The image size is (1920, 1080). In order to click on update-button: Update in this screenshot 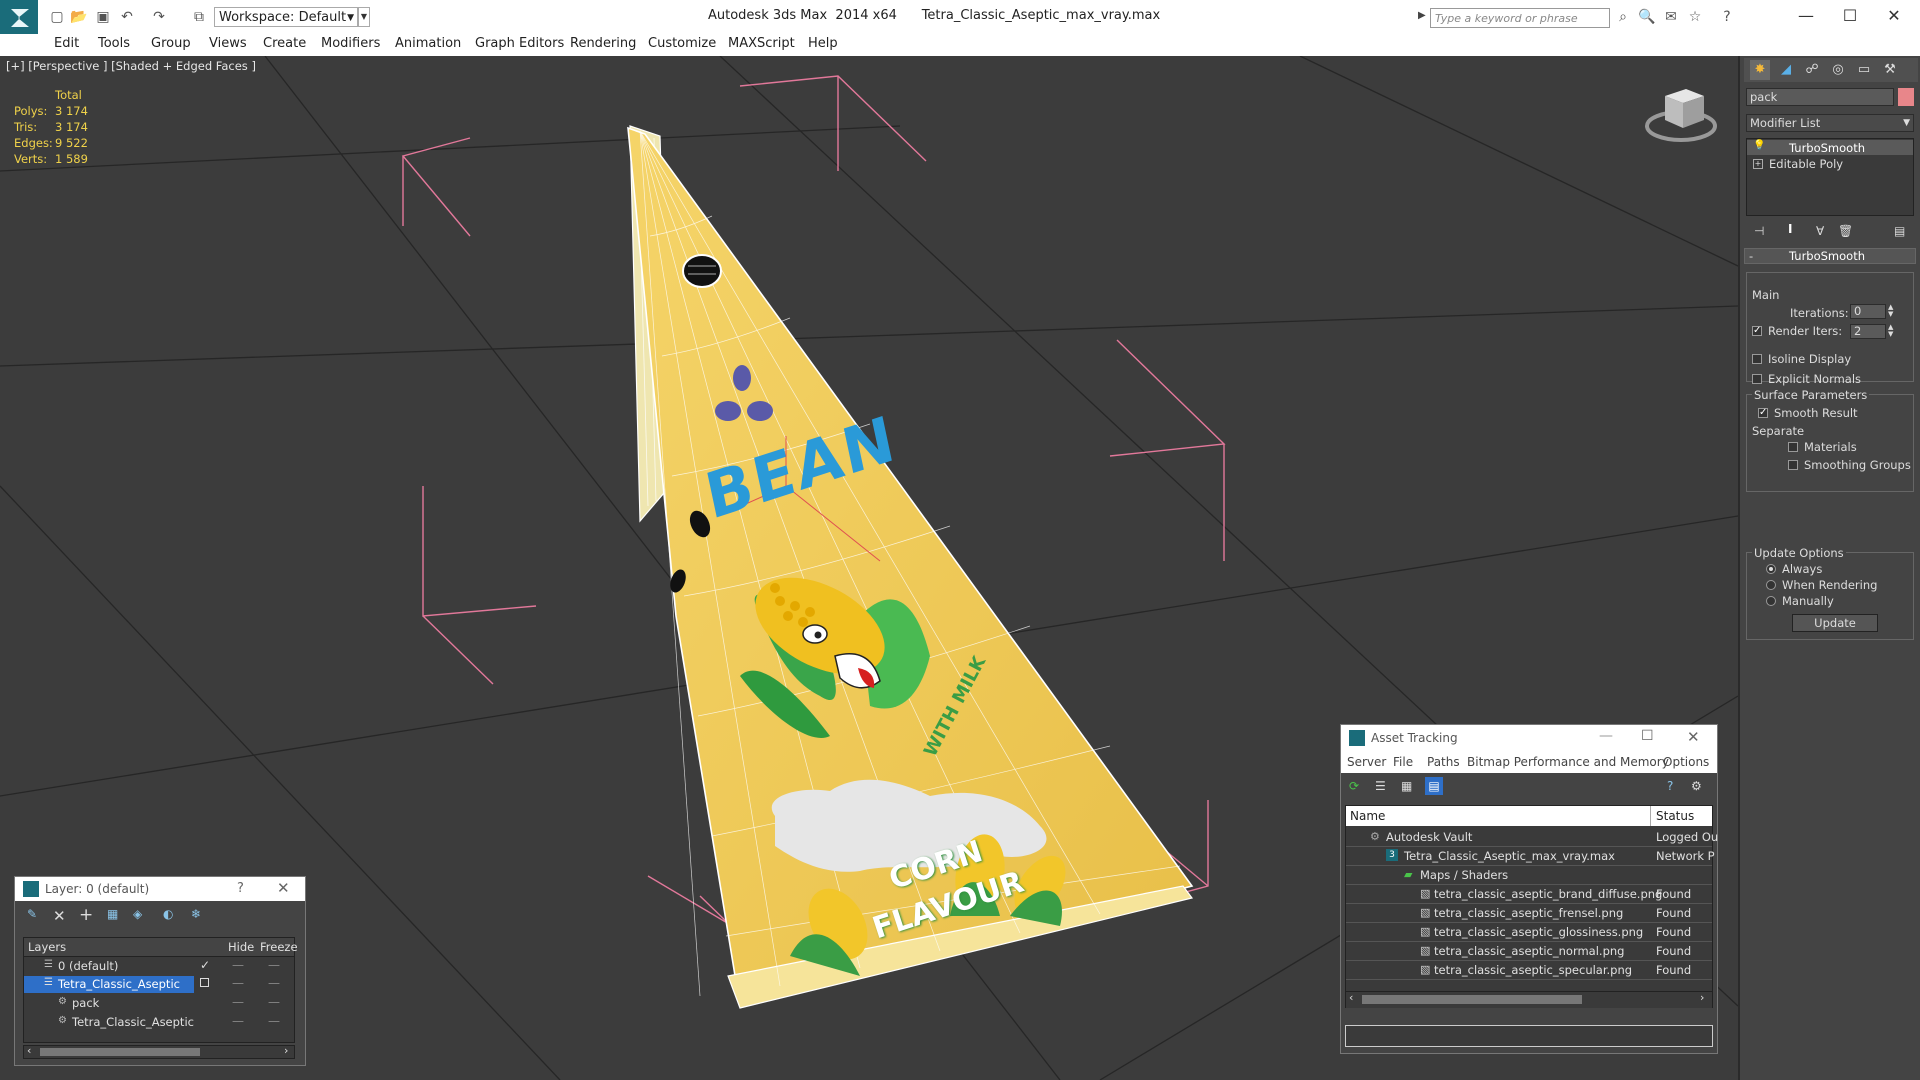, I will do `click(1835, 623)`.